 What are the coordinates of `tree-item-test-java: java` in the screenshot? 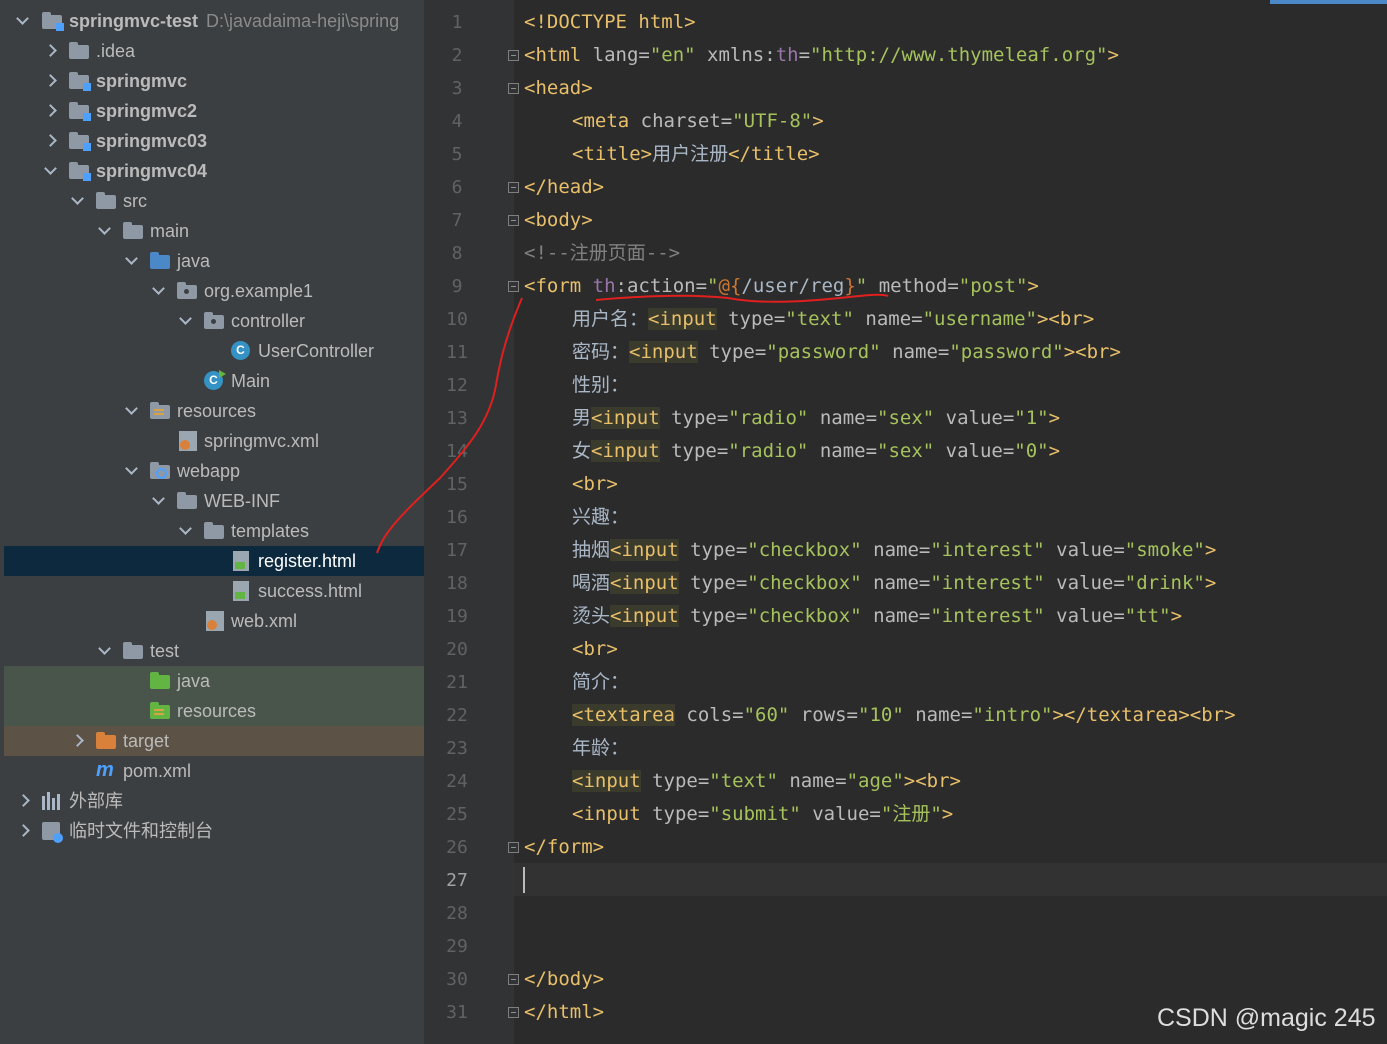 It's located at (214, 681).